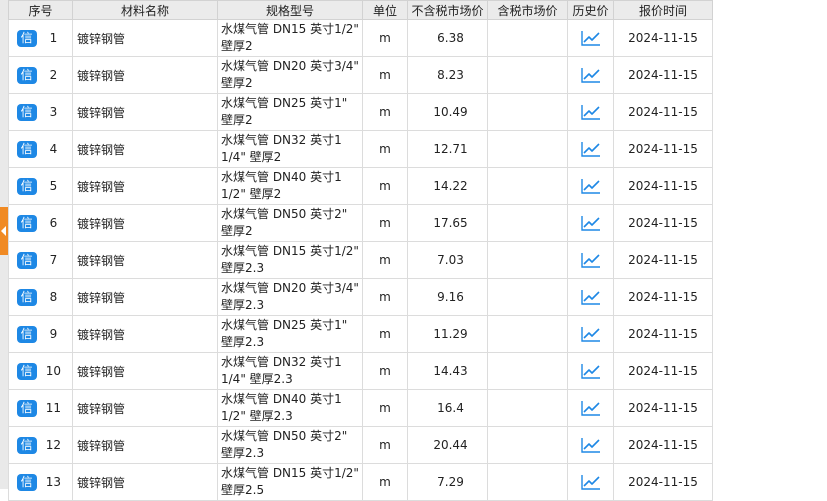 The height and width of the screenshot is (501, 827). What do you see at coordinates (527, 10) in the screenshot?
I see `header-price-incl-tax: 含税市场价` at bounding box center [527, 10].